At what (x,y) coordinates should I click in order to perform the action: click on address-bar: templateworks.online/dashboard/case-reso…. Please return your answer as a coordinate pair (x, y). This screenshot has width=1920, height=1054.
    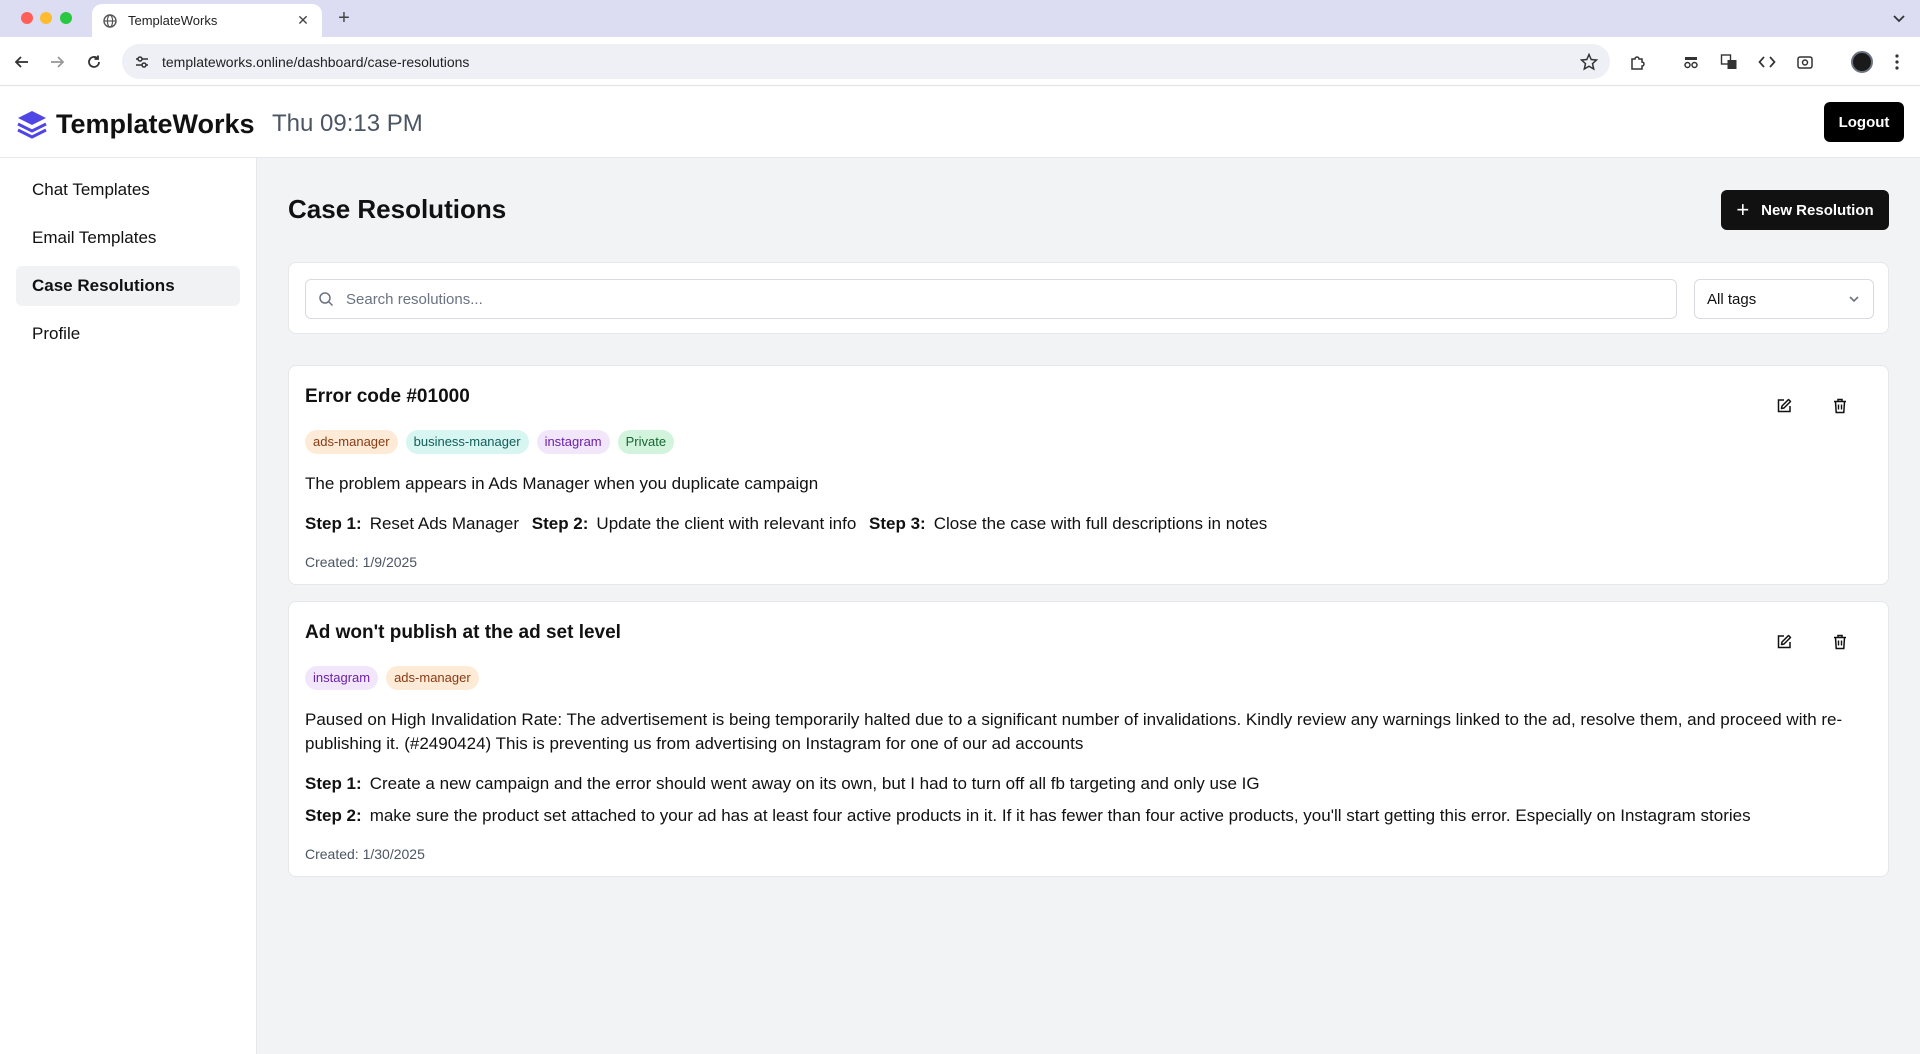
    Looking at the image, I should click on (866, 61).